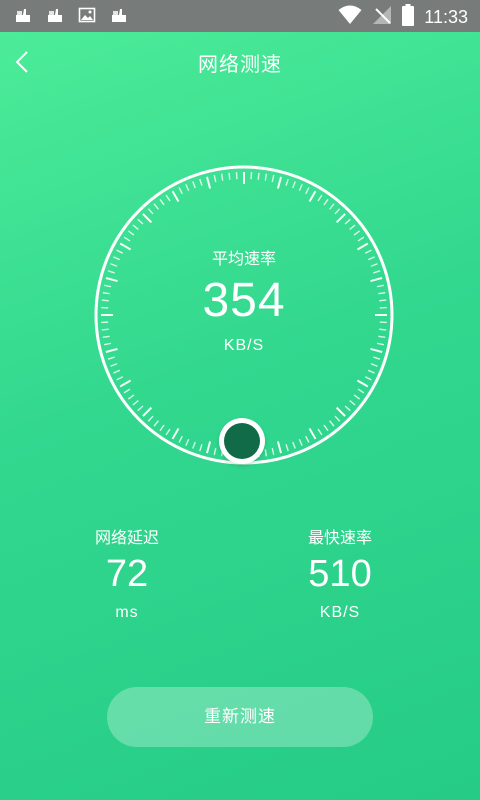 The height and width of the screenshot is (800, 480). What do you see at coordinates (382, 17) in the screenshot?
I see `no-signal-icon` at bounding box center [382, 17].